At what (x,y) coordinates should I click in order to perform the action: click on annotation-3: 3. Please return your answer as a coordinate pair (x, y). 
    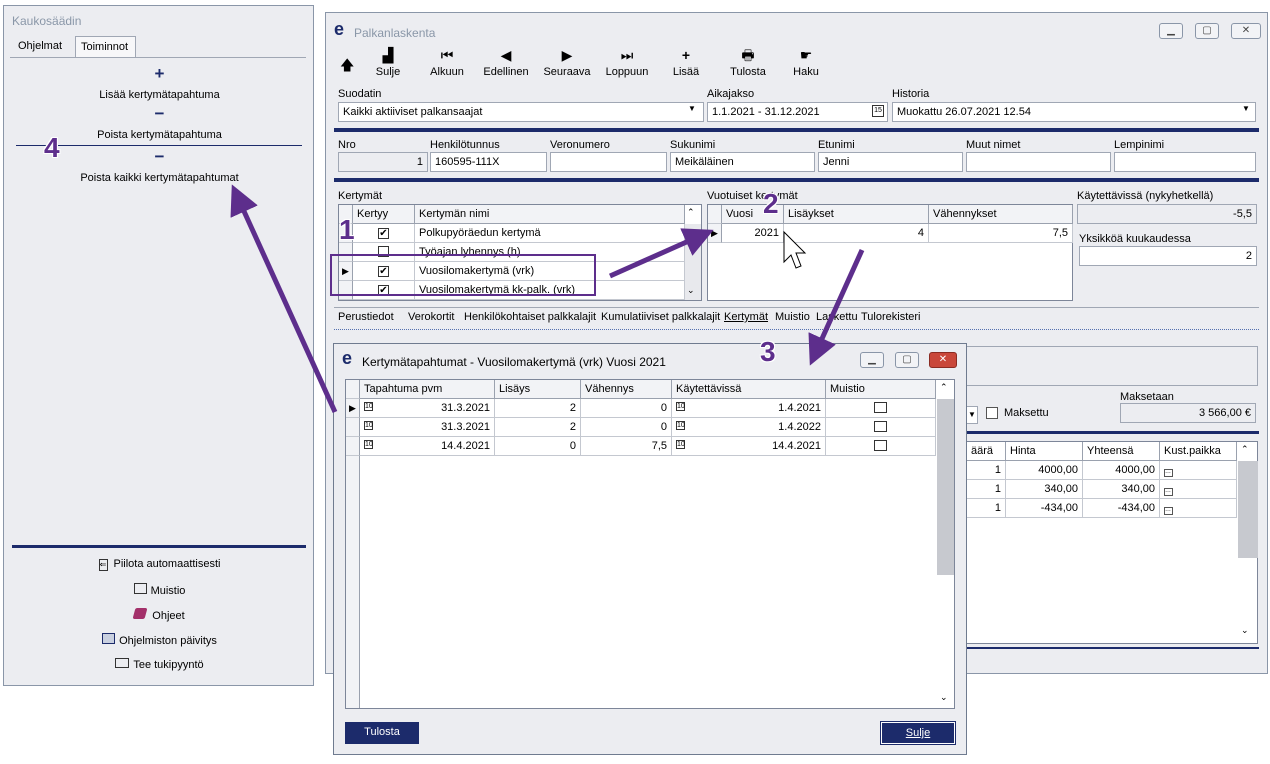
    Looking at the image, I should click on (768, 351).